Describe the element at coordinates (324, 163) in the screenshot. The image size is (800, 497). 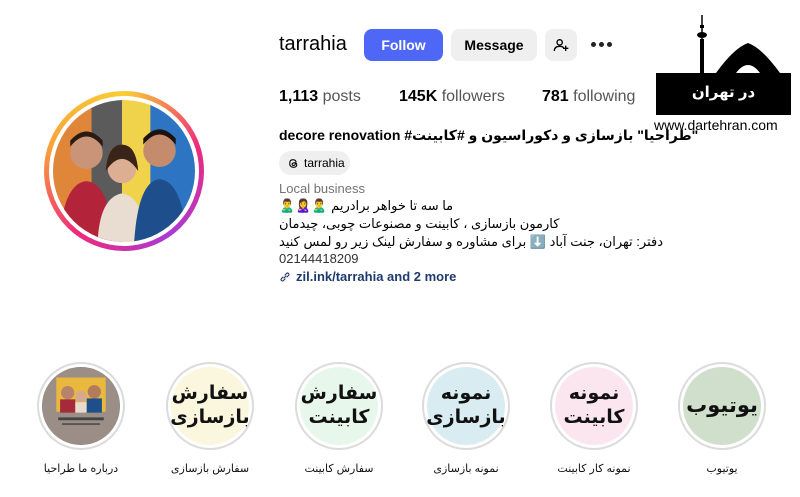
I see `threads-handle: tarrahia` at that location.